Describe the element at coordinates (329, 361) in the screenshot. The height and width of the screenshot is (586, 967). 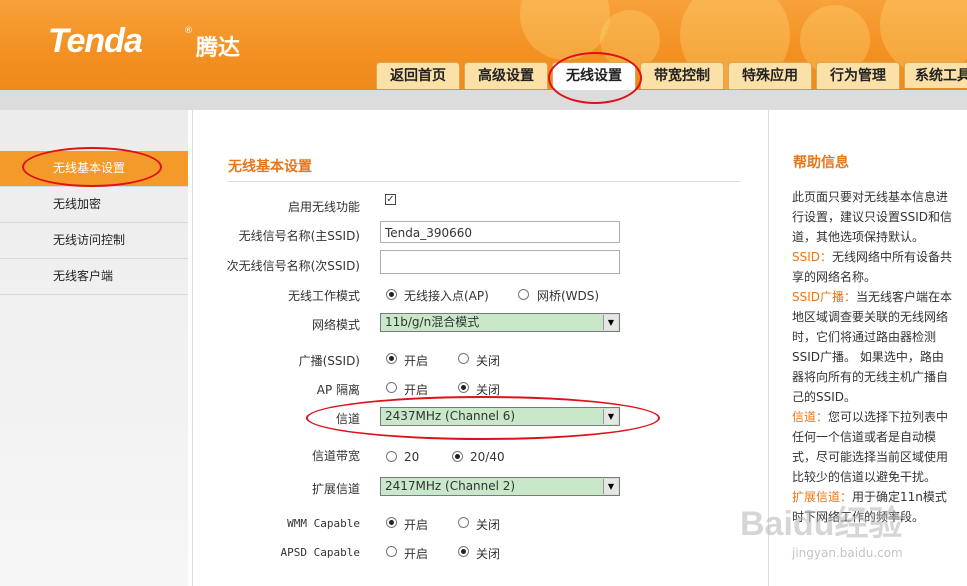
I see `broadcast-label: 广播(SSID)` at that location.